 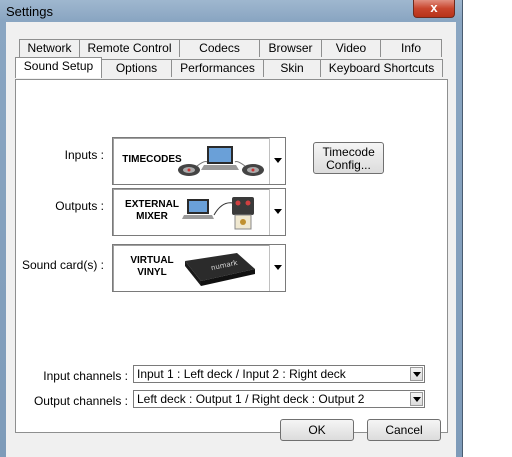 What do you see at coordinates (218, 213) in the screenshot?
I see `external-mixer-icon` at bounding box center [218, 213].